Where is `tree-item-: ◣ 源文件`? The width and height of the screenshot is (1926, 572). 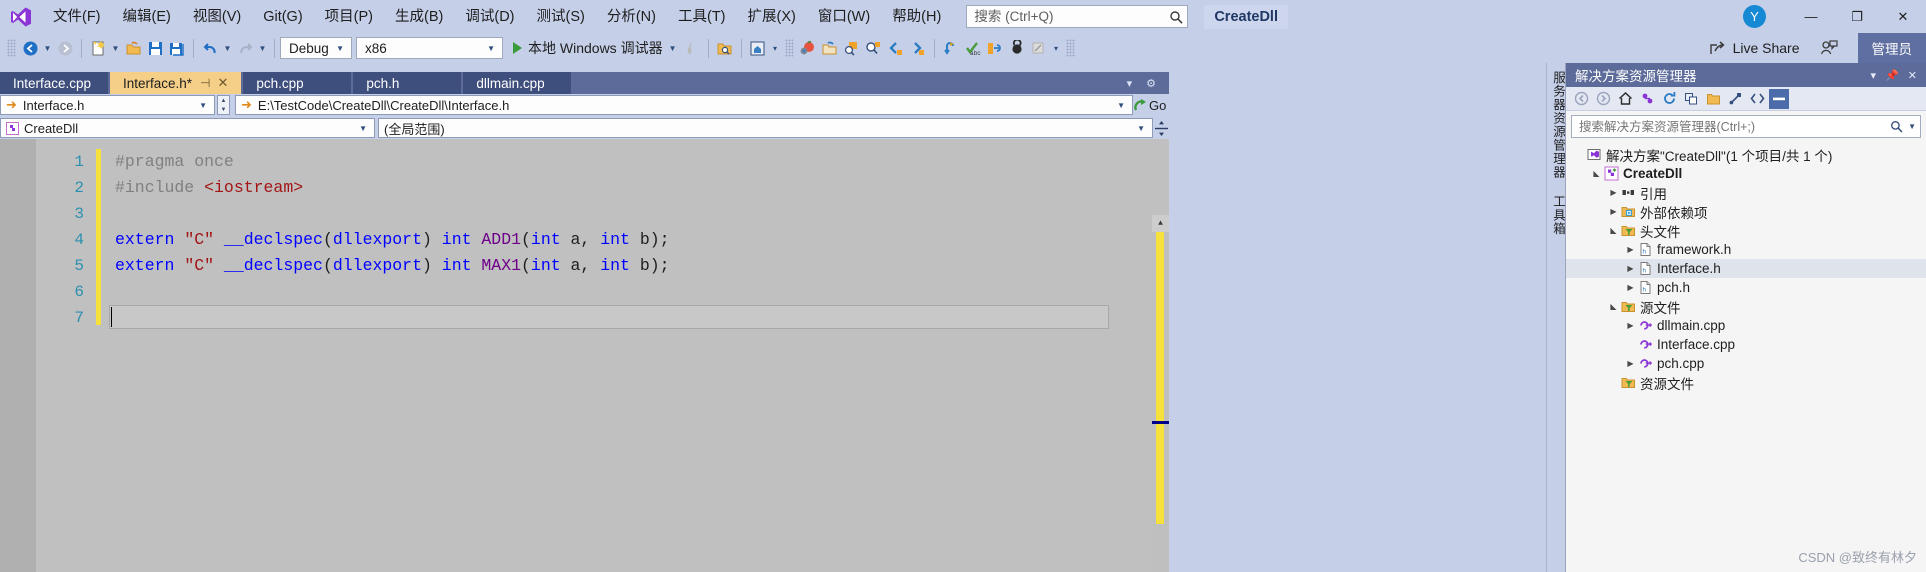 tree-item-: ◣ 源文件 is located at coordinates (1746, 306).